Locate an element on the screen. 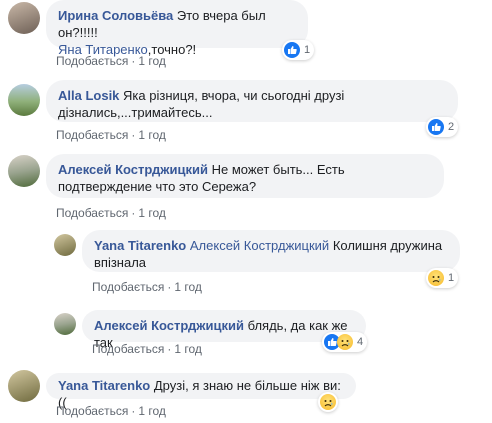  reply-author-link: Yana Titarenko is located at coordinates (140, 245).